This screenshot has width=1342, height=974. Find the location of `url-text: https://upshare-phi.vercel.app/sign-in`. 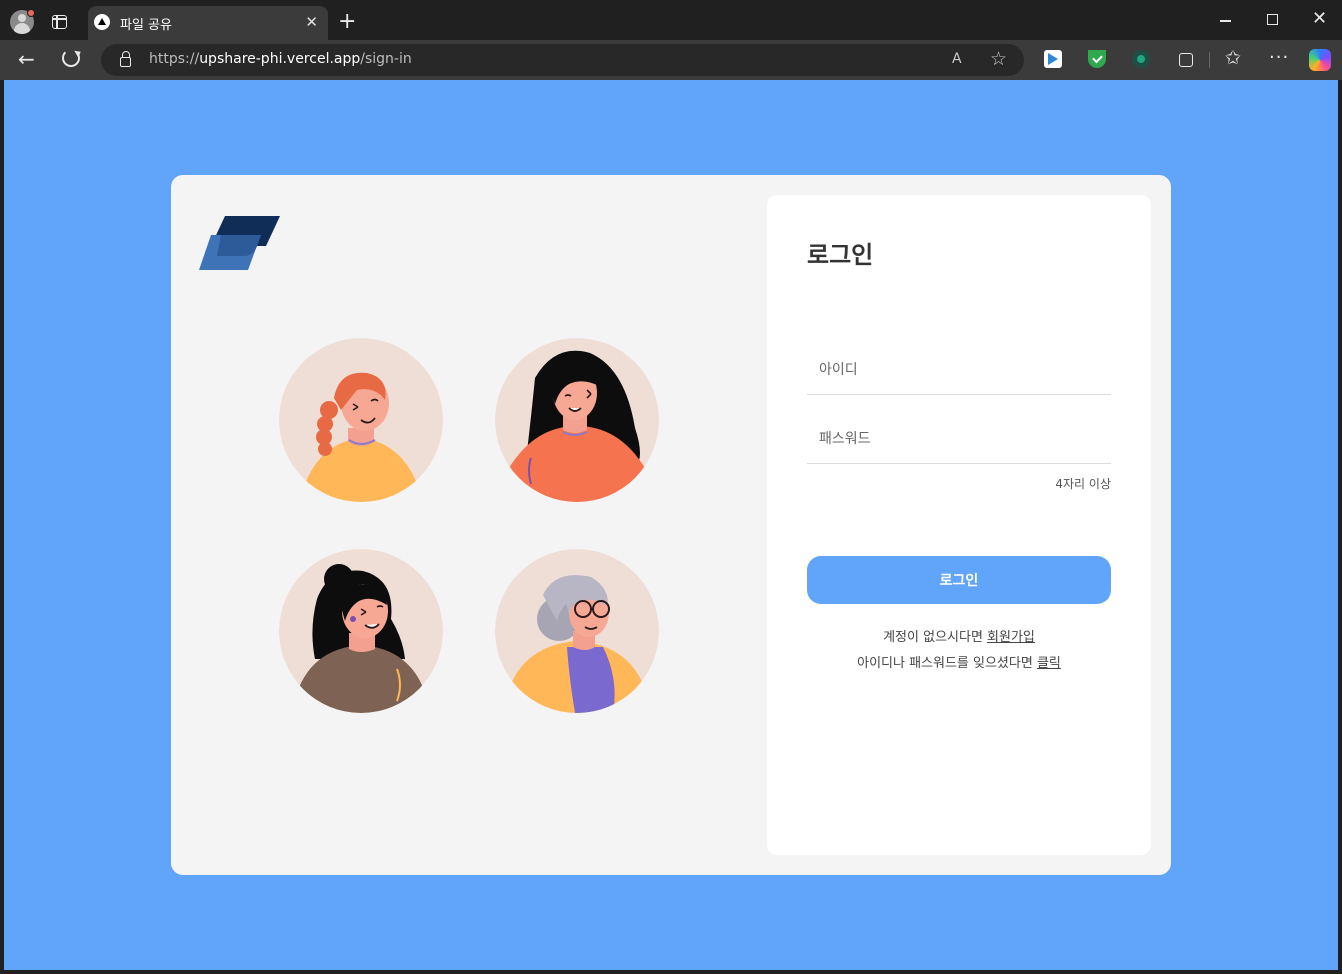

url-text: https://upshare-phi.vercel.app/sign-in is located at coordinates (280, 59).